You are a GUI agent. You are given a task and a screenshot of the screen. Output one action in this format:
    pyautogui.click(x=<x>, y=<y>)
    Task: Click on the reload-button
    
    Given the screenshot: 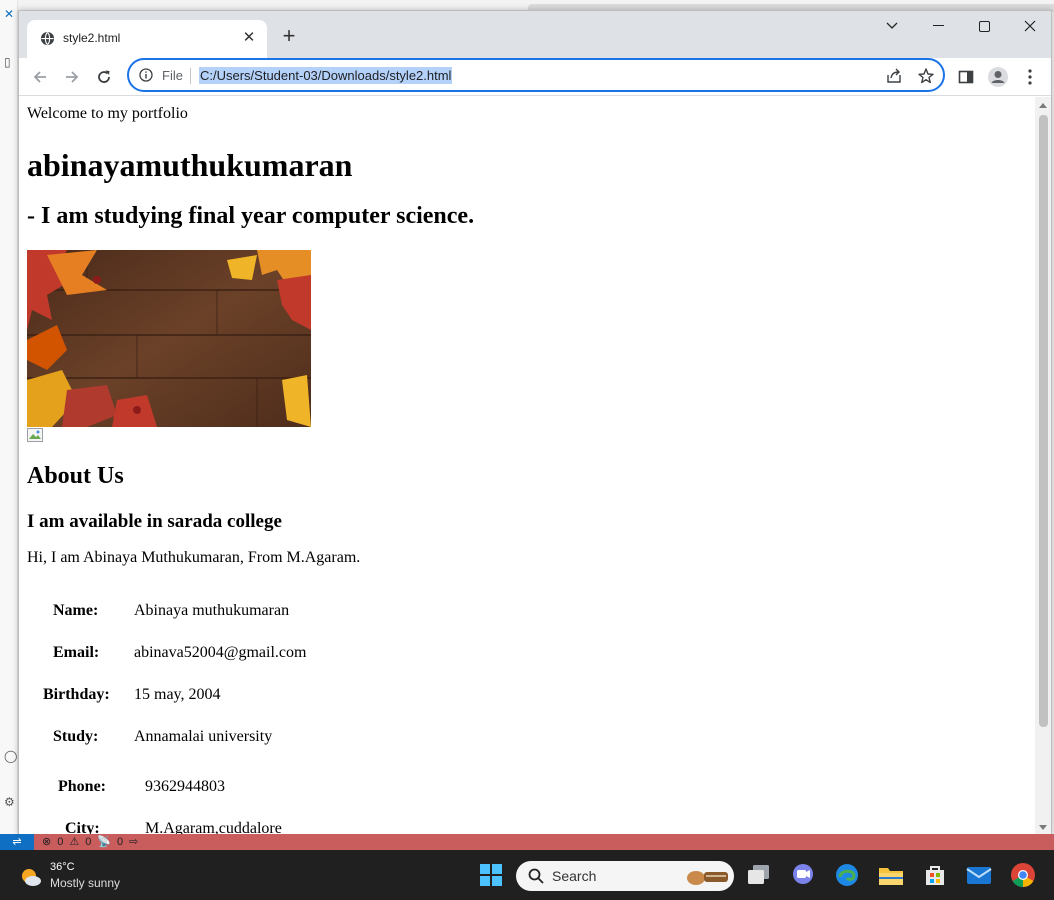 What is the action you would take?
    pyautogui.click(x=104, y=77)
    